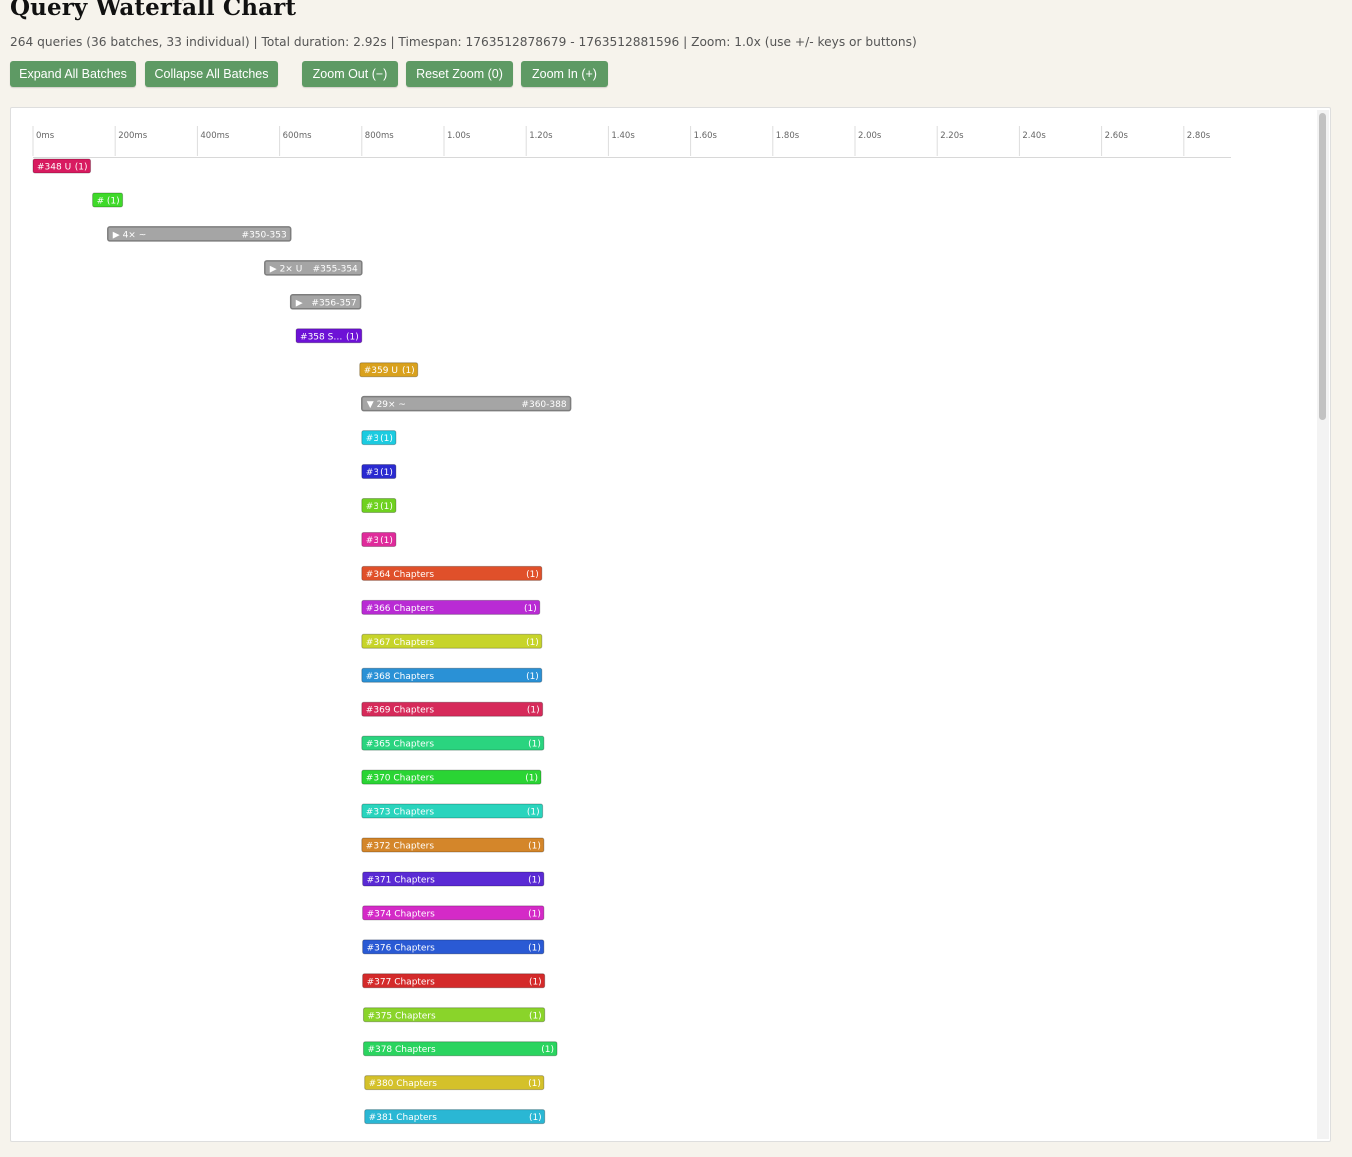 Image resolution: width=1352 pixels, height=1157 pixels. I want to click on query-bar-label: #380 Chapters, so click(403, 1084).